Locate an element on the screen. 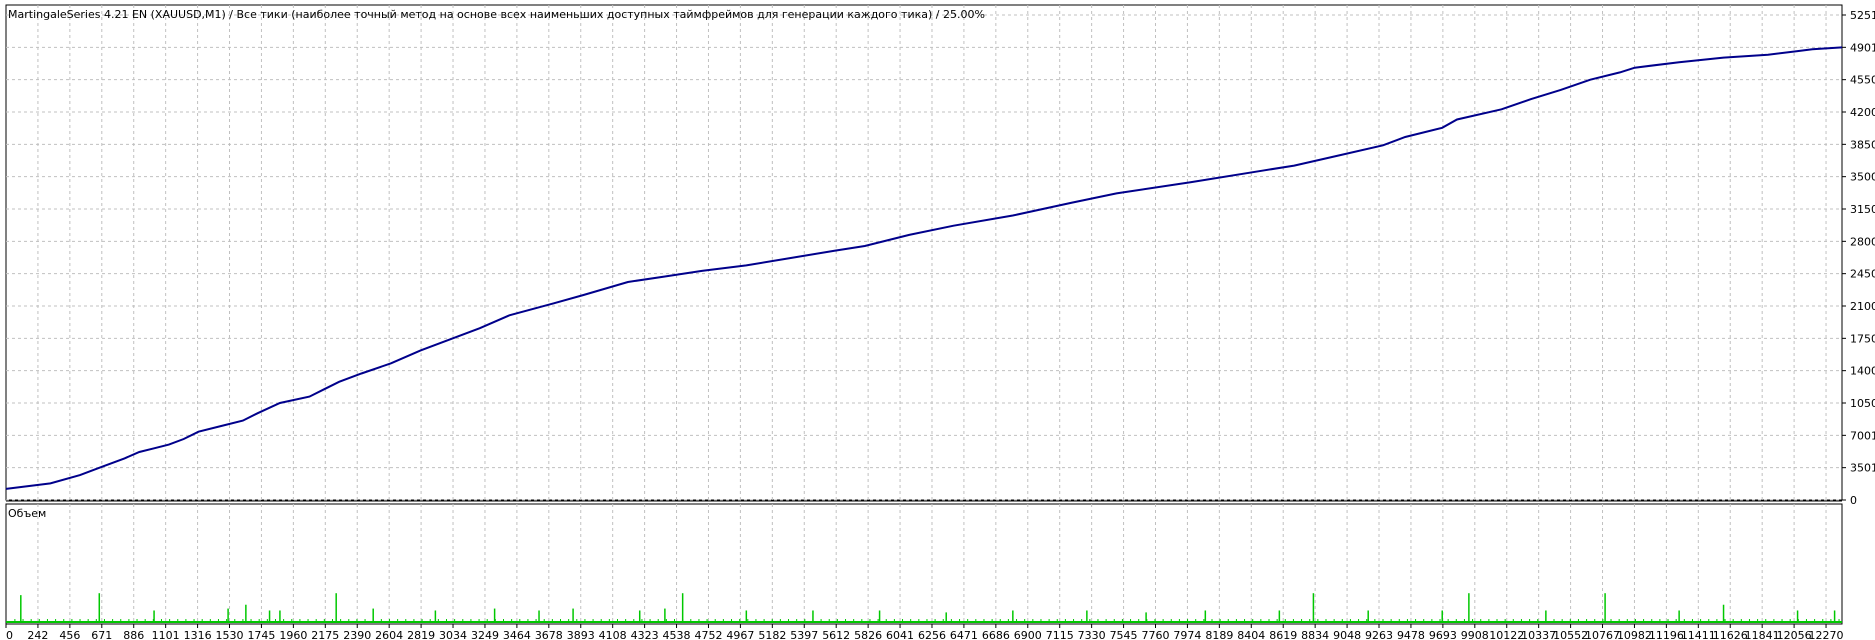 This screenshot has width=1875, height=640. x-tick-label: 4538 is located at coordinates (677, 634).